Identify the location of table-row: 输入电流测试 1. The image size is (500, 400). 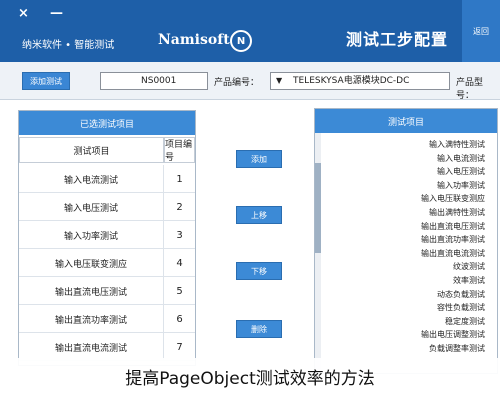
(107, 179).